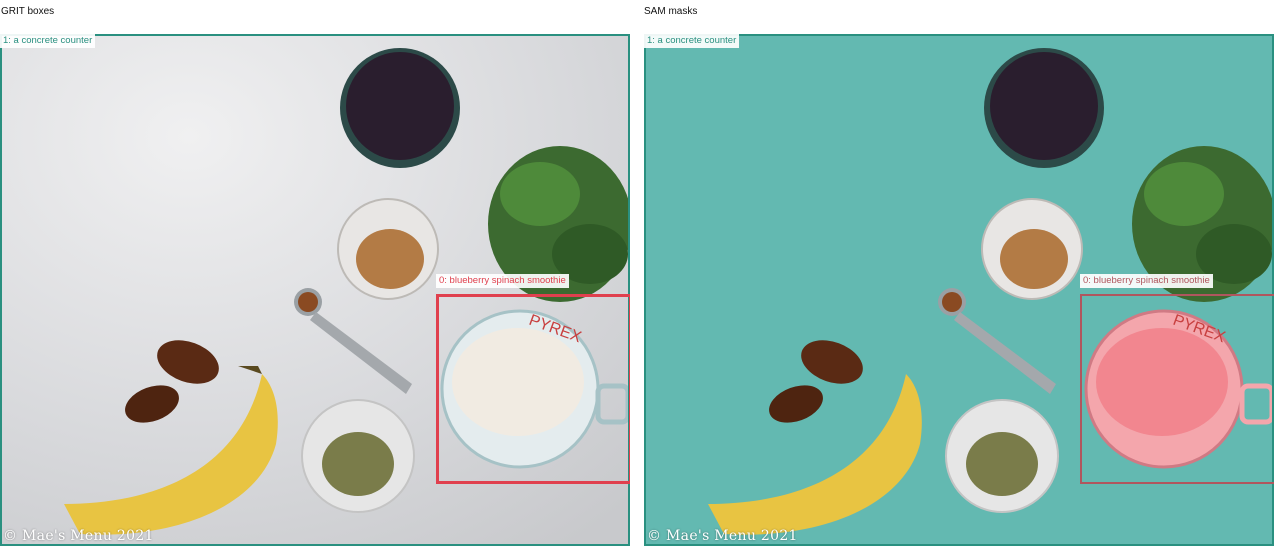  I want to click on counter-mask-label: 1: a concrete counter, so click(692, 41).